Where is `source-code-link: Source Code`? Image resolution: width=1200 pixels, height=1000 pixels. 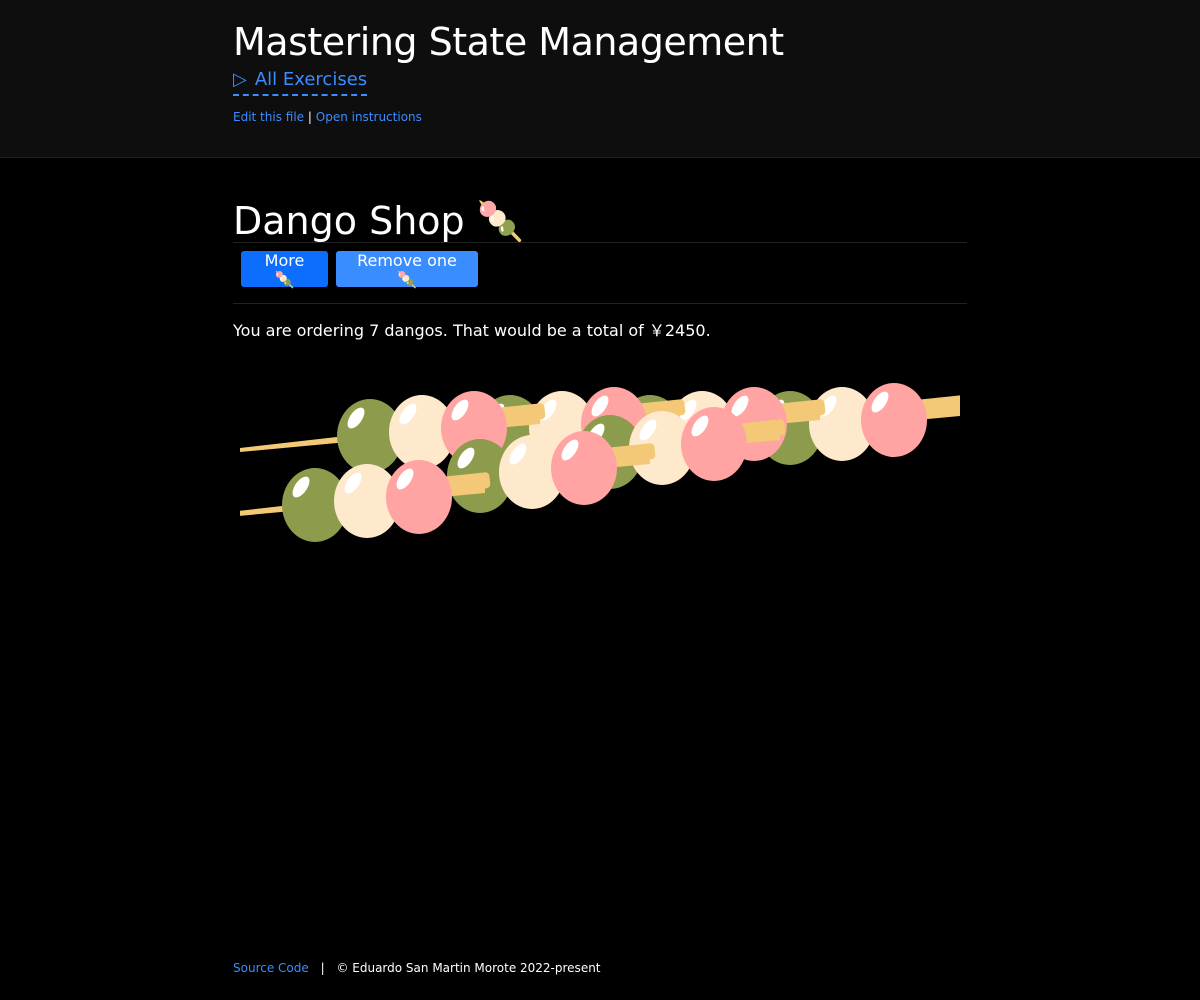 source-code-link: Source Code is located at coordinates (271, 968).